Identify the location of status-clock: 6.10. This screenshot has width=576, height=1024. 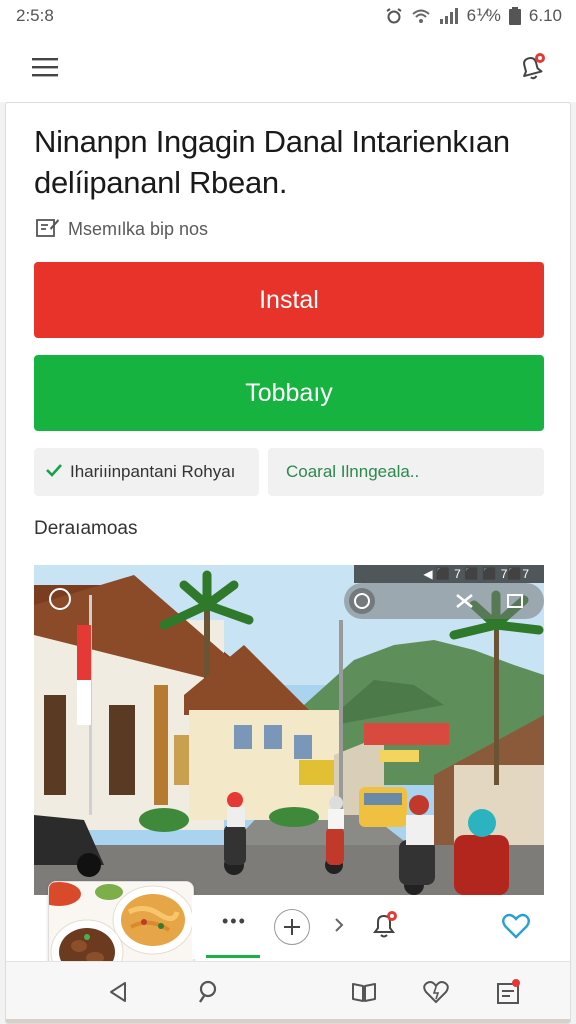
(545, 15).